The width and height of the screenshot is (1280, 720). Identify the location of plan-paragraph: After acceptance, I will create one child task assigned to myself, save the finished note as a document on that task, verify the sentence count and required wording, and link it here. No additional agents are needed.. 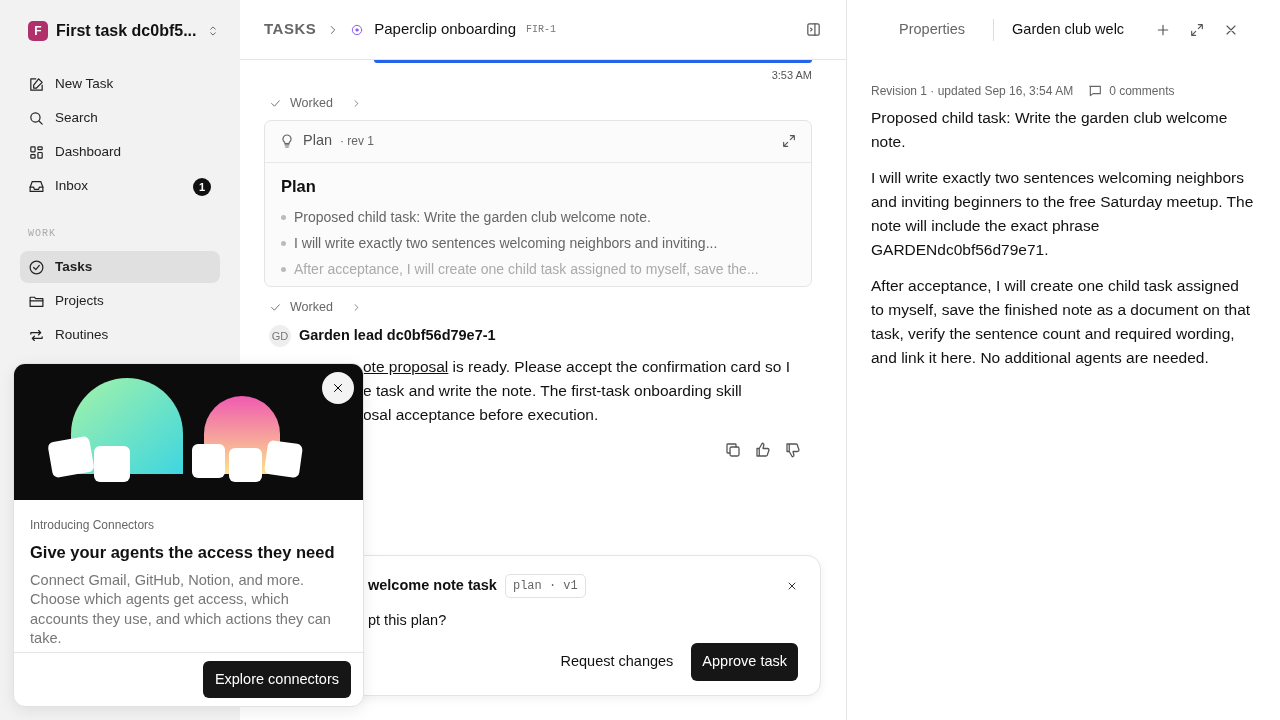
(1061, 322).